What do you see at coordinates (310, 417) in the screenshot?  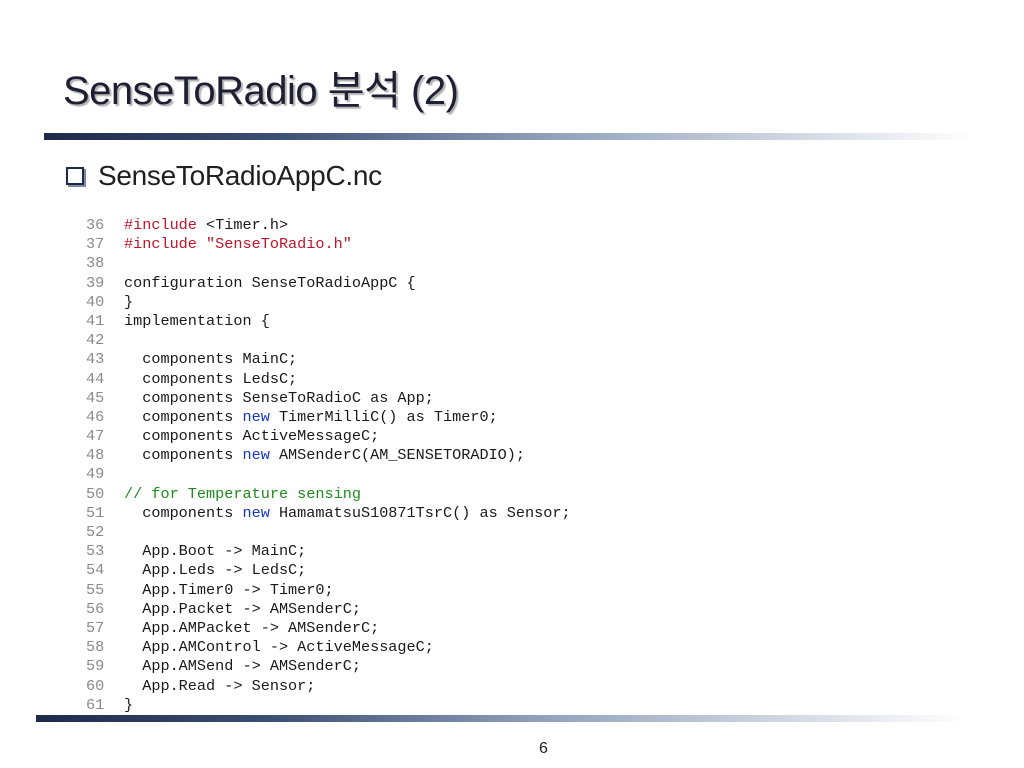 I see `code-text: components new TimerMilliC() as Timer0;` at bounding box center [310, 417].